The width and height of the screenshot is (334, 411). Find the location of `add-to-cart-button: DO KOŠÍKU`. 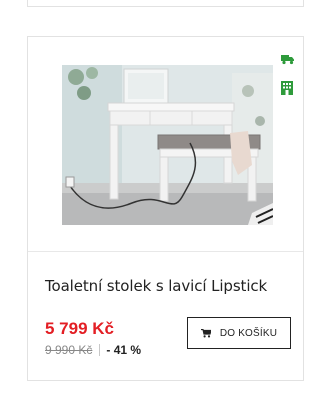

add-to-cart-button: DO KOŠÍKU is located at coordinates (239, 333).